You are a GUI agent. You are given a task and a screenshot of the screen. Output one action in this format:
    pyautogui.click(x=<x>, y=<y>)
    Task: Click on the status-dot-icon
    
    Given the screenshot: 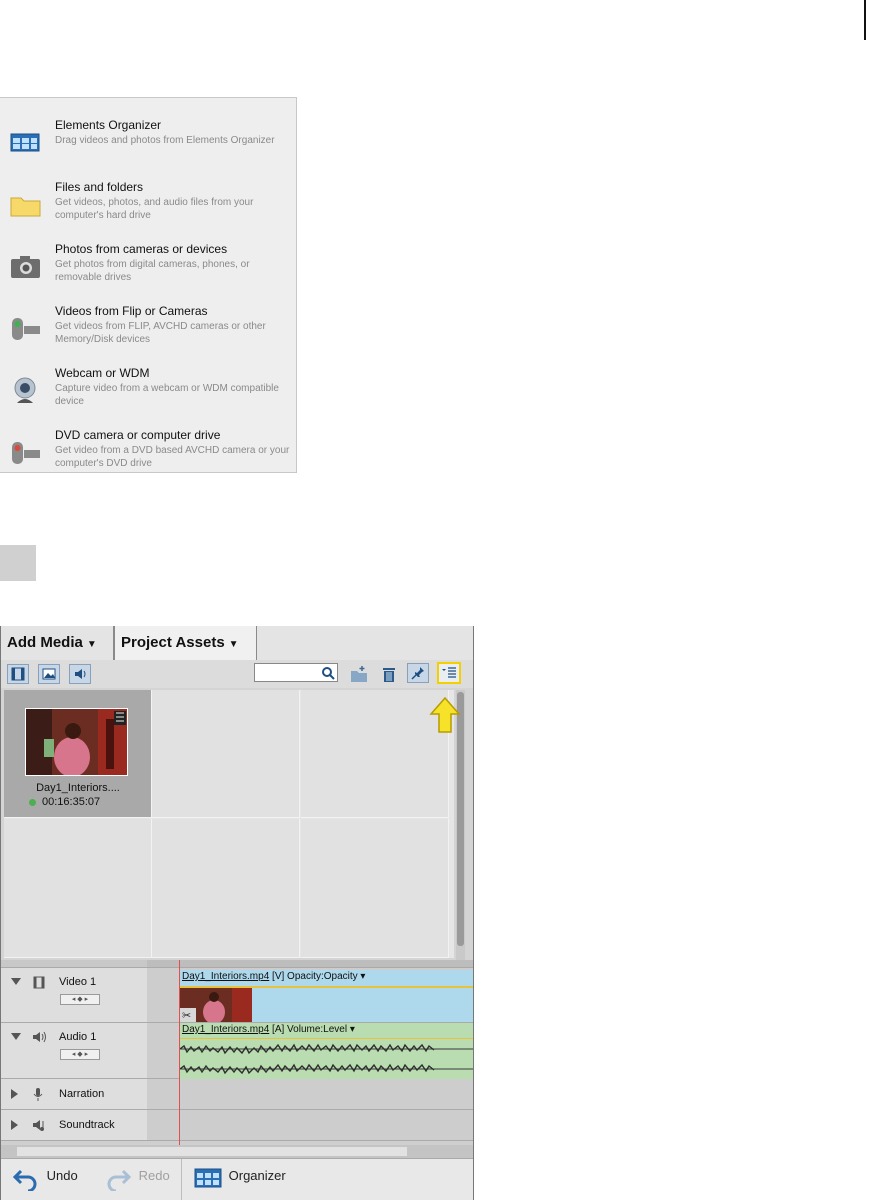 What is the action you would take?
    pyautogui.click(x=32, y=802)
    